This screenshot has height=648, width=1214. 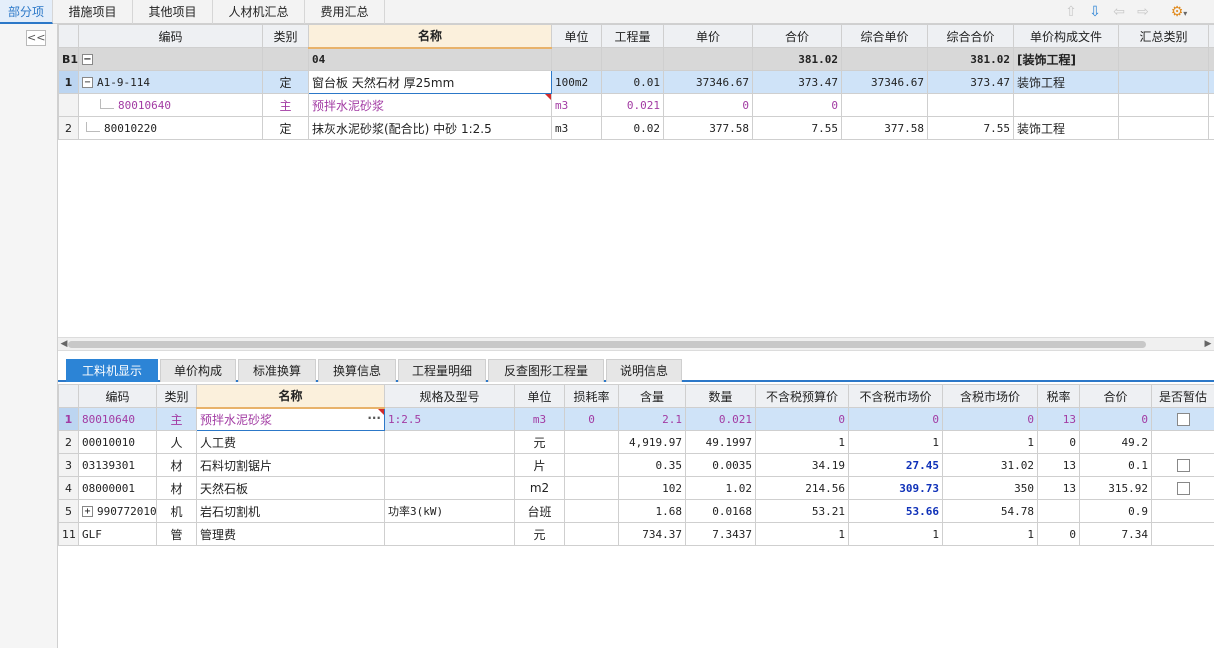 What do you see at coordinates (277, 370) in the screenshot?
I see `tab-standard-conversion: 标准换算` at bounding box center [277, 370].